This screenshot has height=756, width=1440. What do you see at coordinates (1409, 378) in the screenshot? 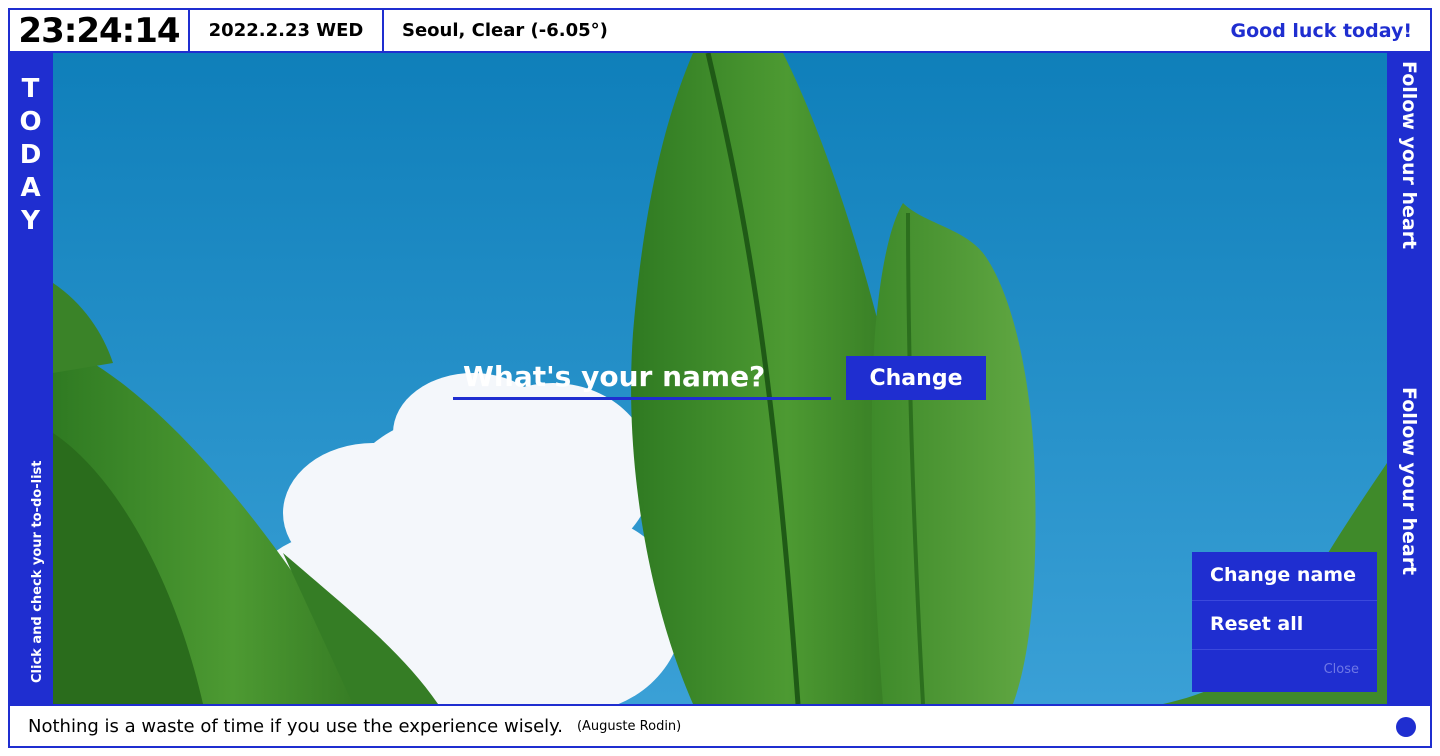
I see `right-sidebar: Follow your heart Follow your heart` at bounding box center [1409, 378].